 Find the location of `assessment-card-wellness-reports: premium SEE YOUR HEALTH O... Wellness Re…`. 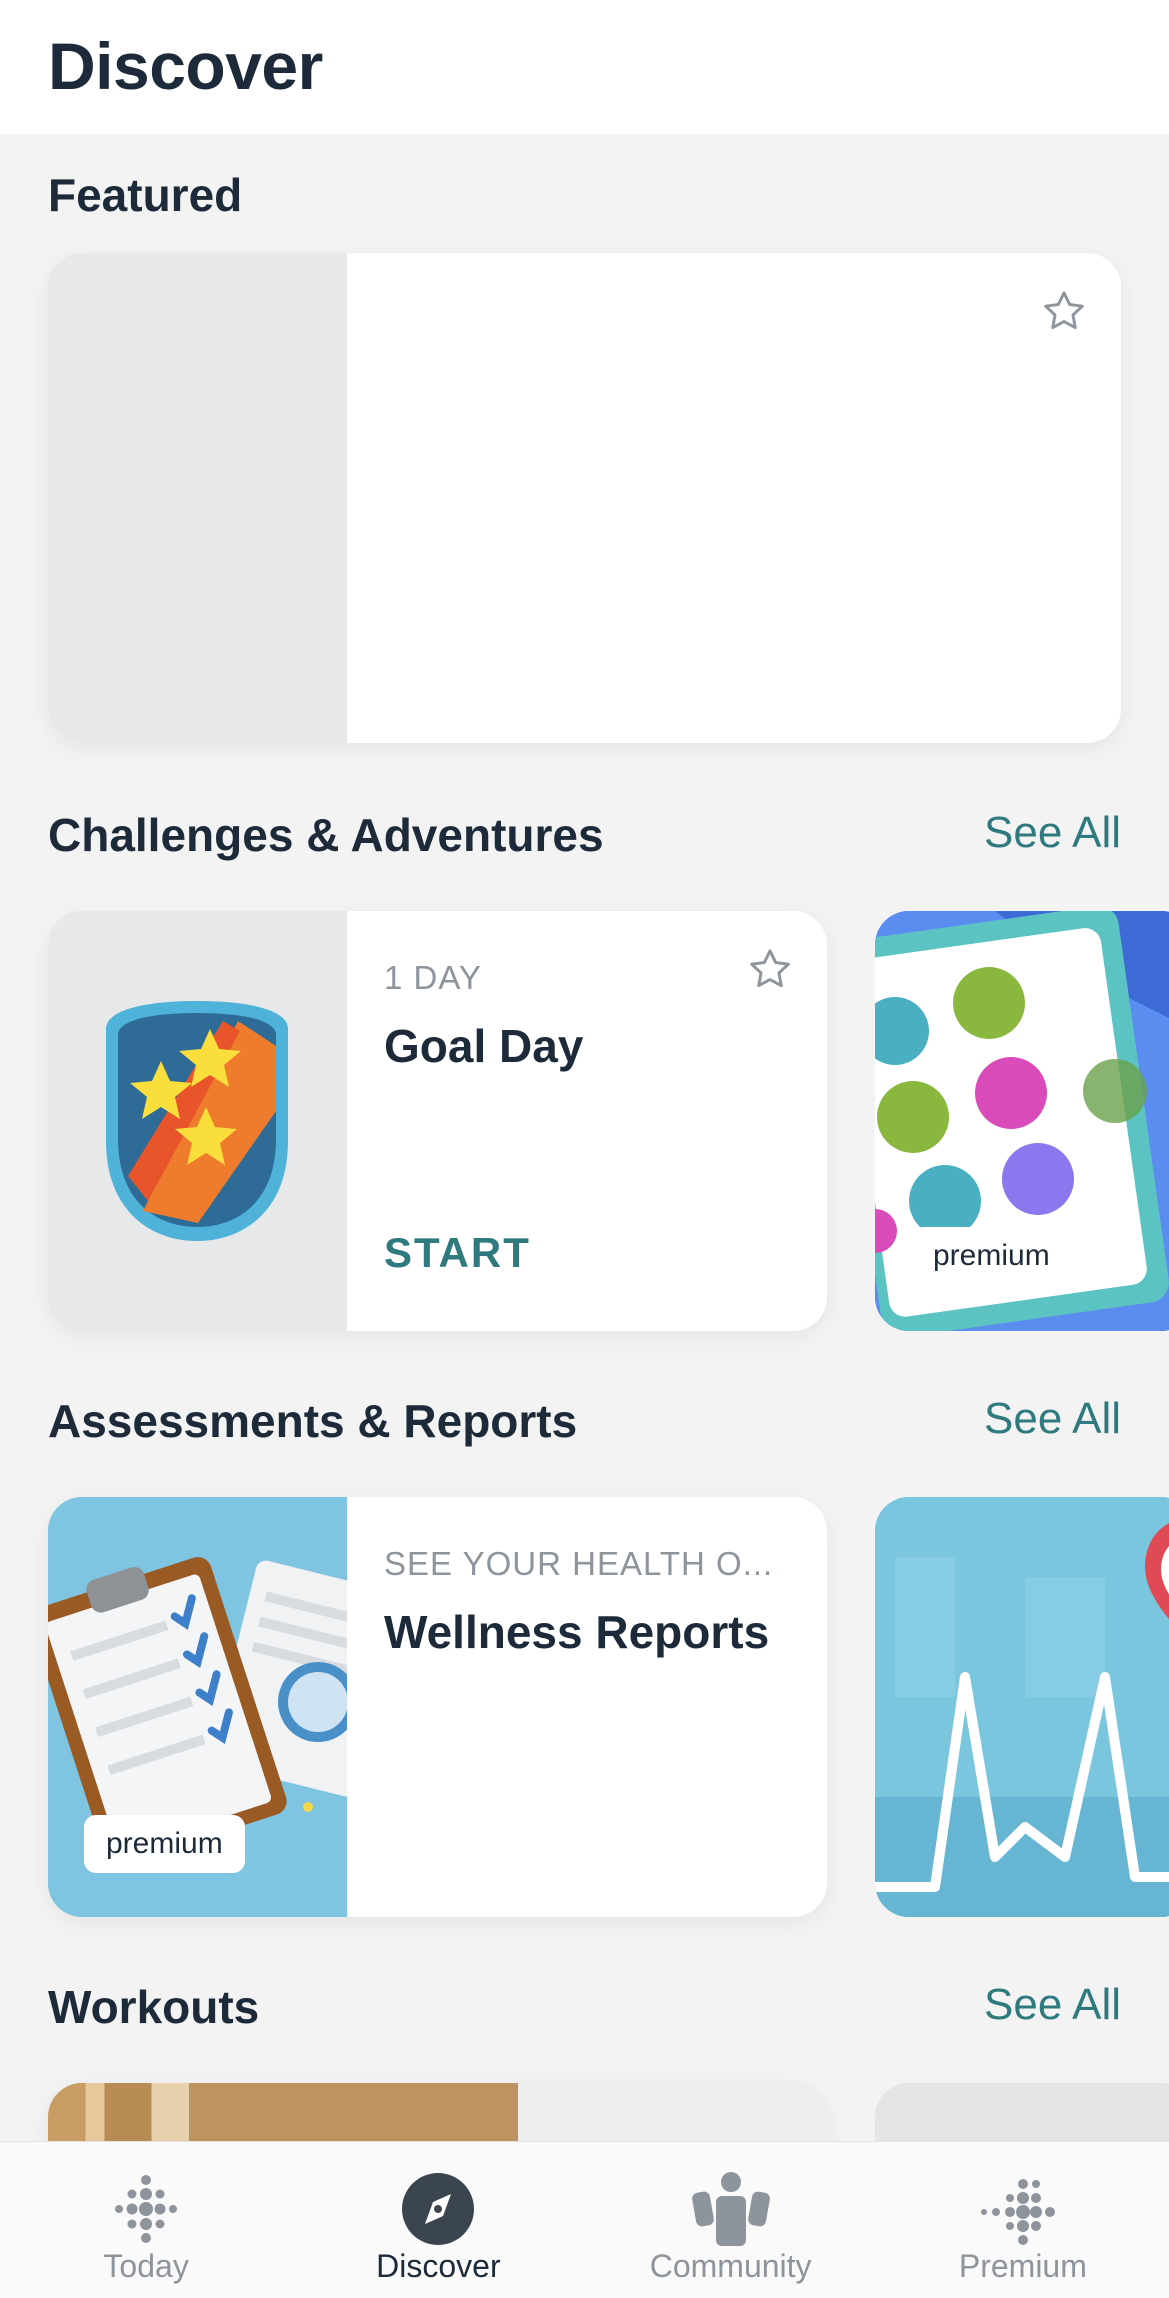

assessment-card-wellness-reports: premium SEE YOUR HEALTH O... Wellness Re… is located at coordinates (437, 1707).